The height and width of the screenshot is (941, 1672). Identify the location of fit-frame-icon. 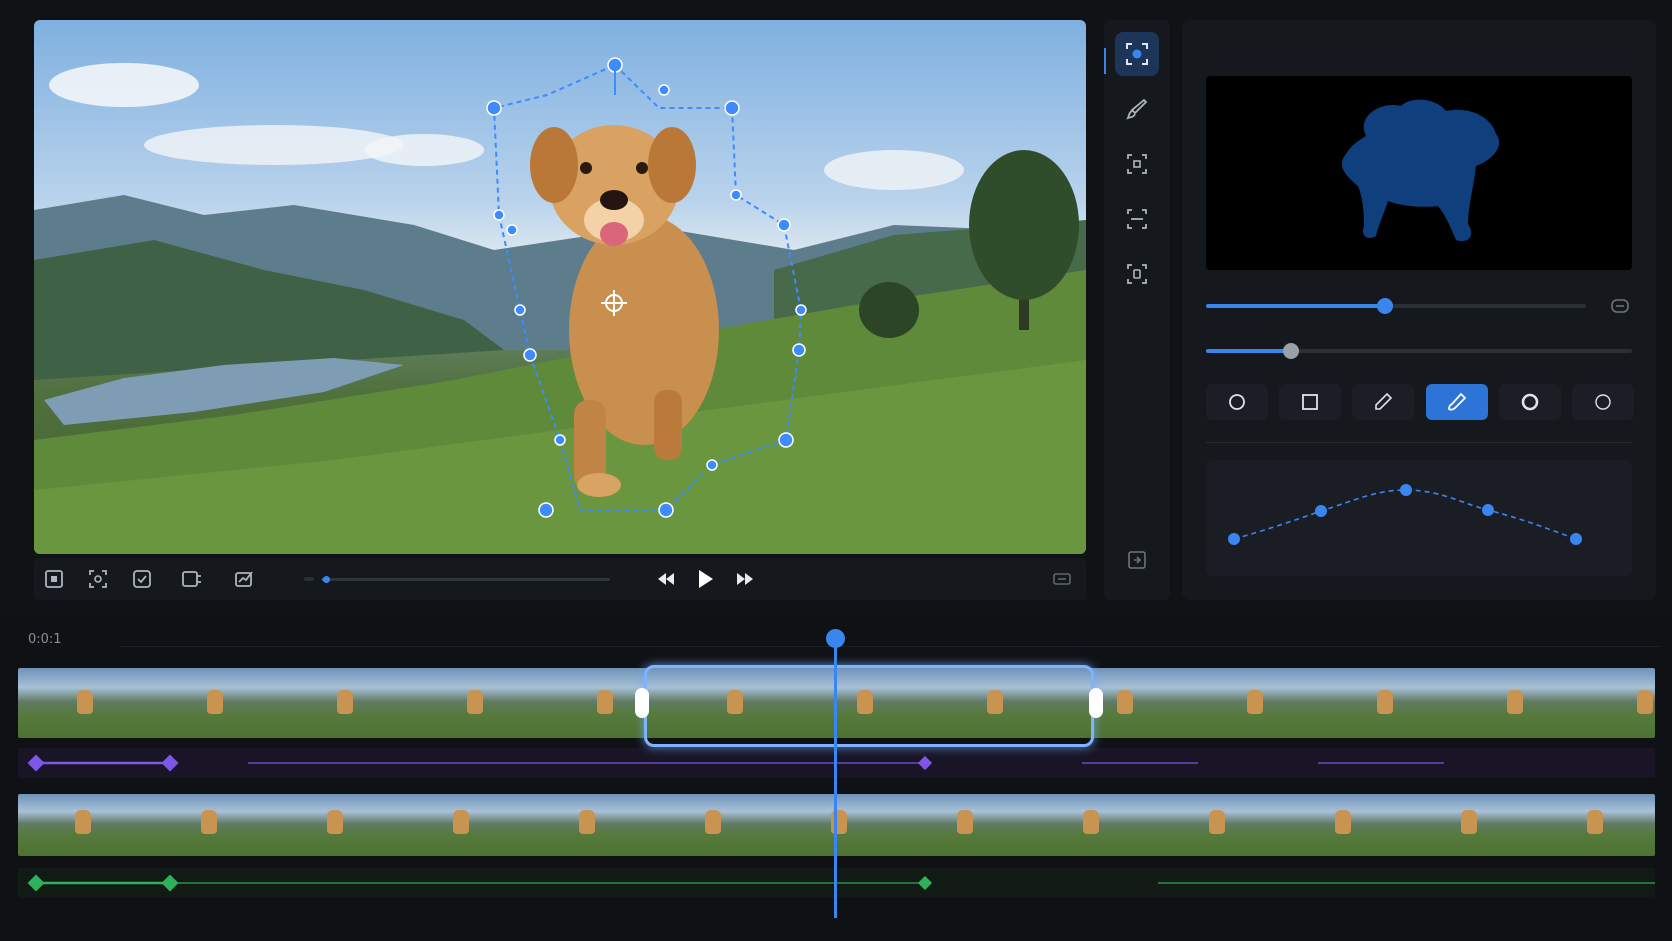
(54, 579).